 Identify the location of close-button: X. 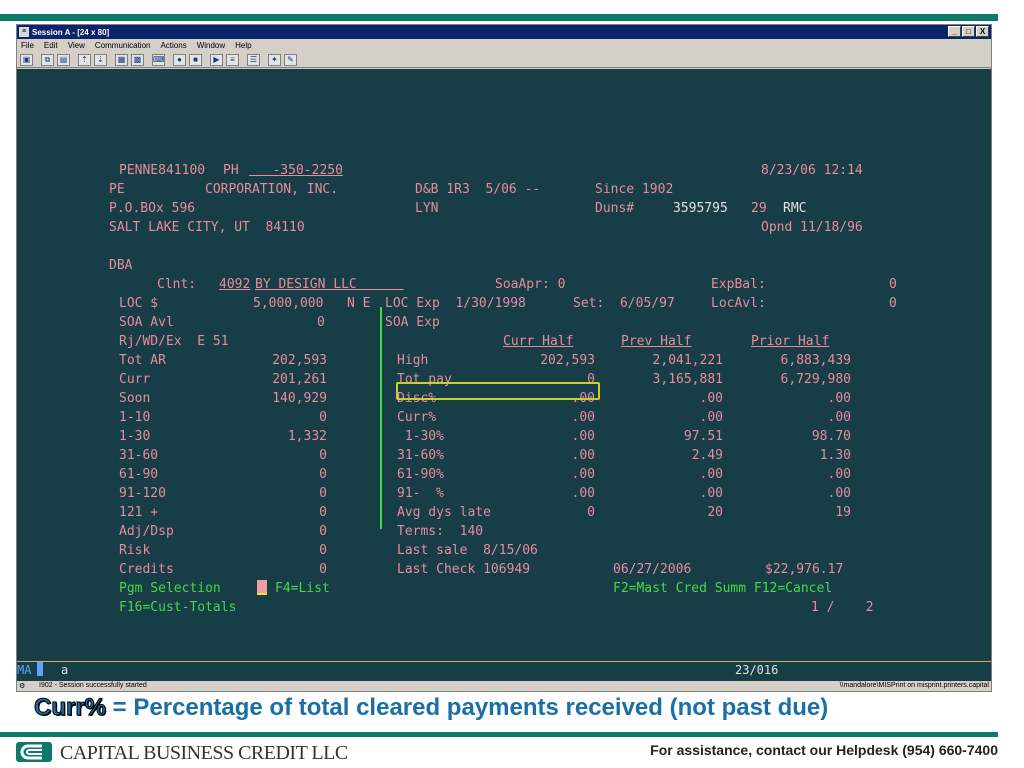
(982, 31).